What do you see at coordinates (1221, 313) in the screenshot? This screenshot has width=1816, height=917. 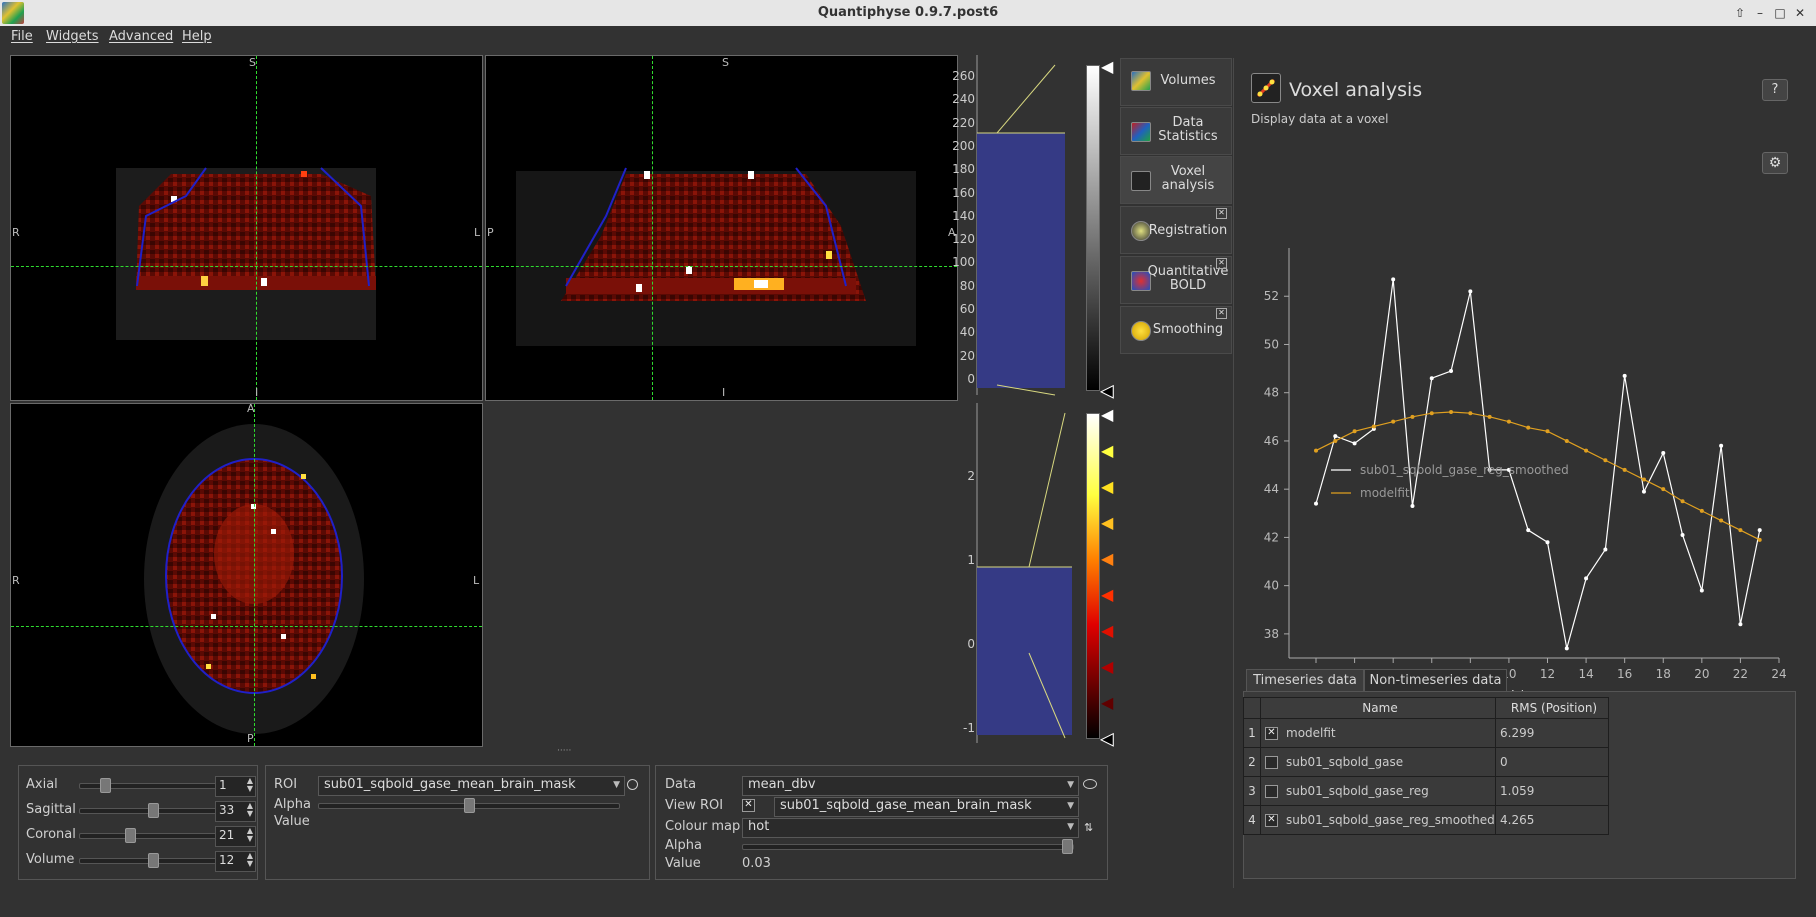 I see `close-smoothing-icon: ✕` at bounding box center [1221, 313].